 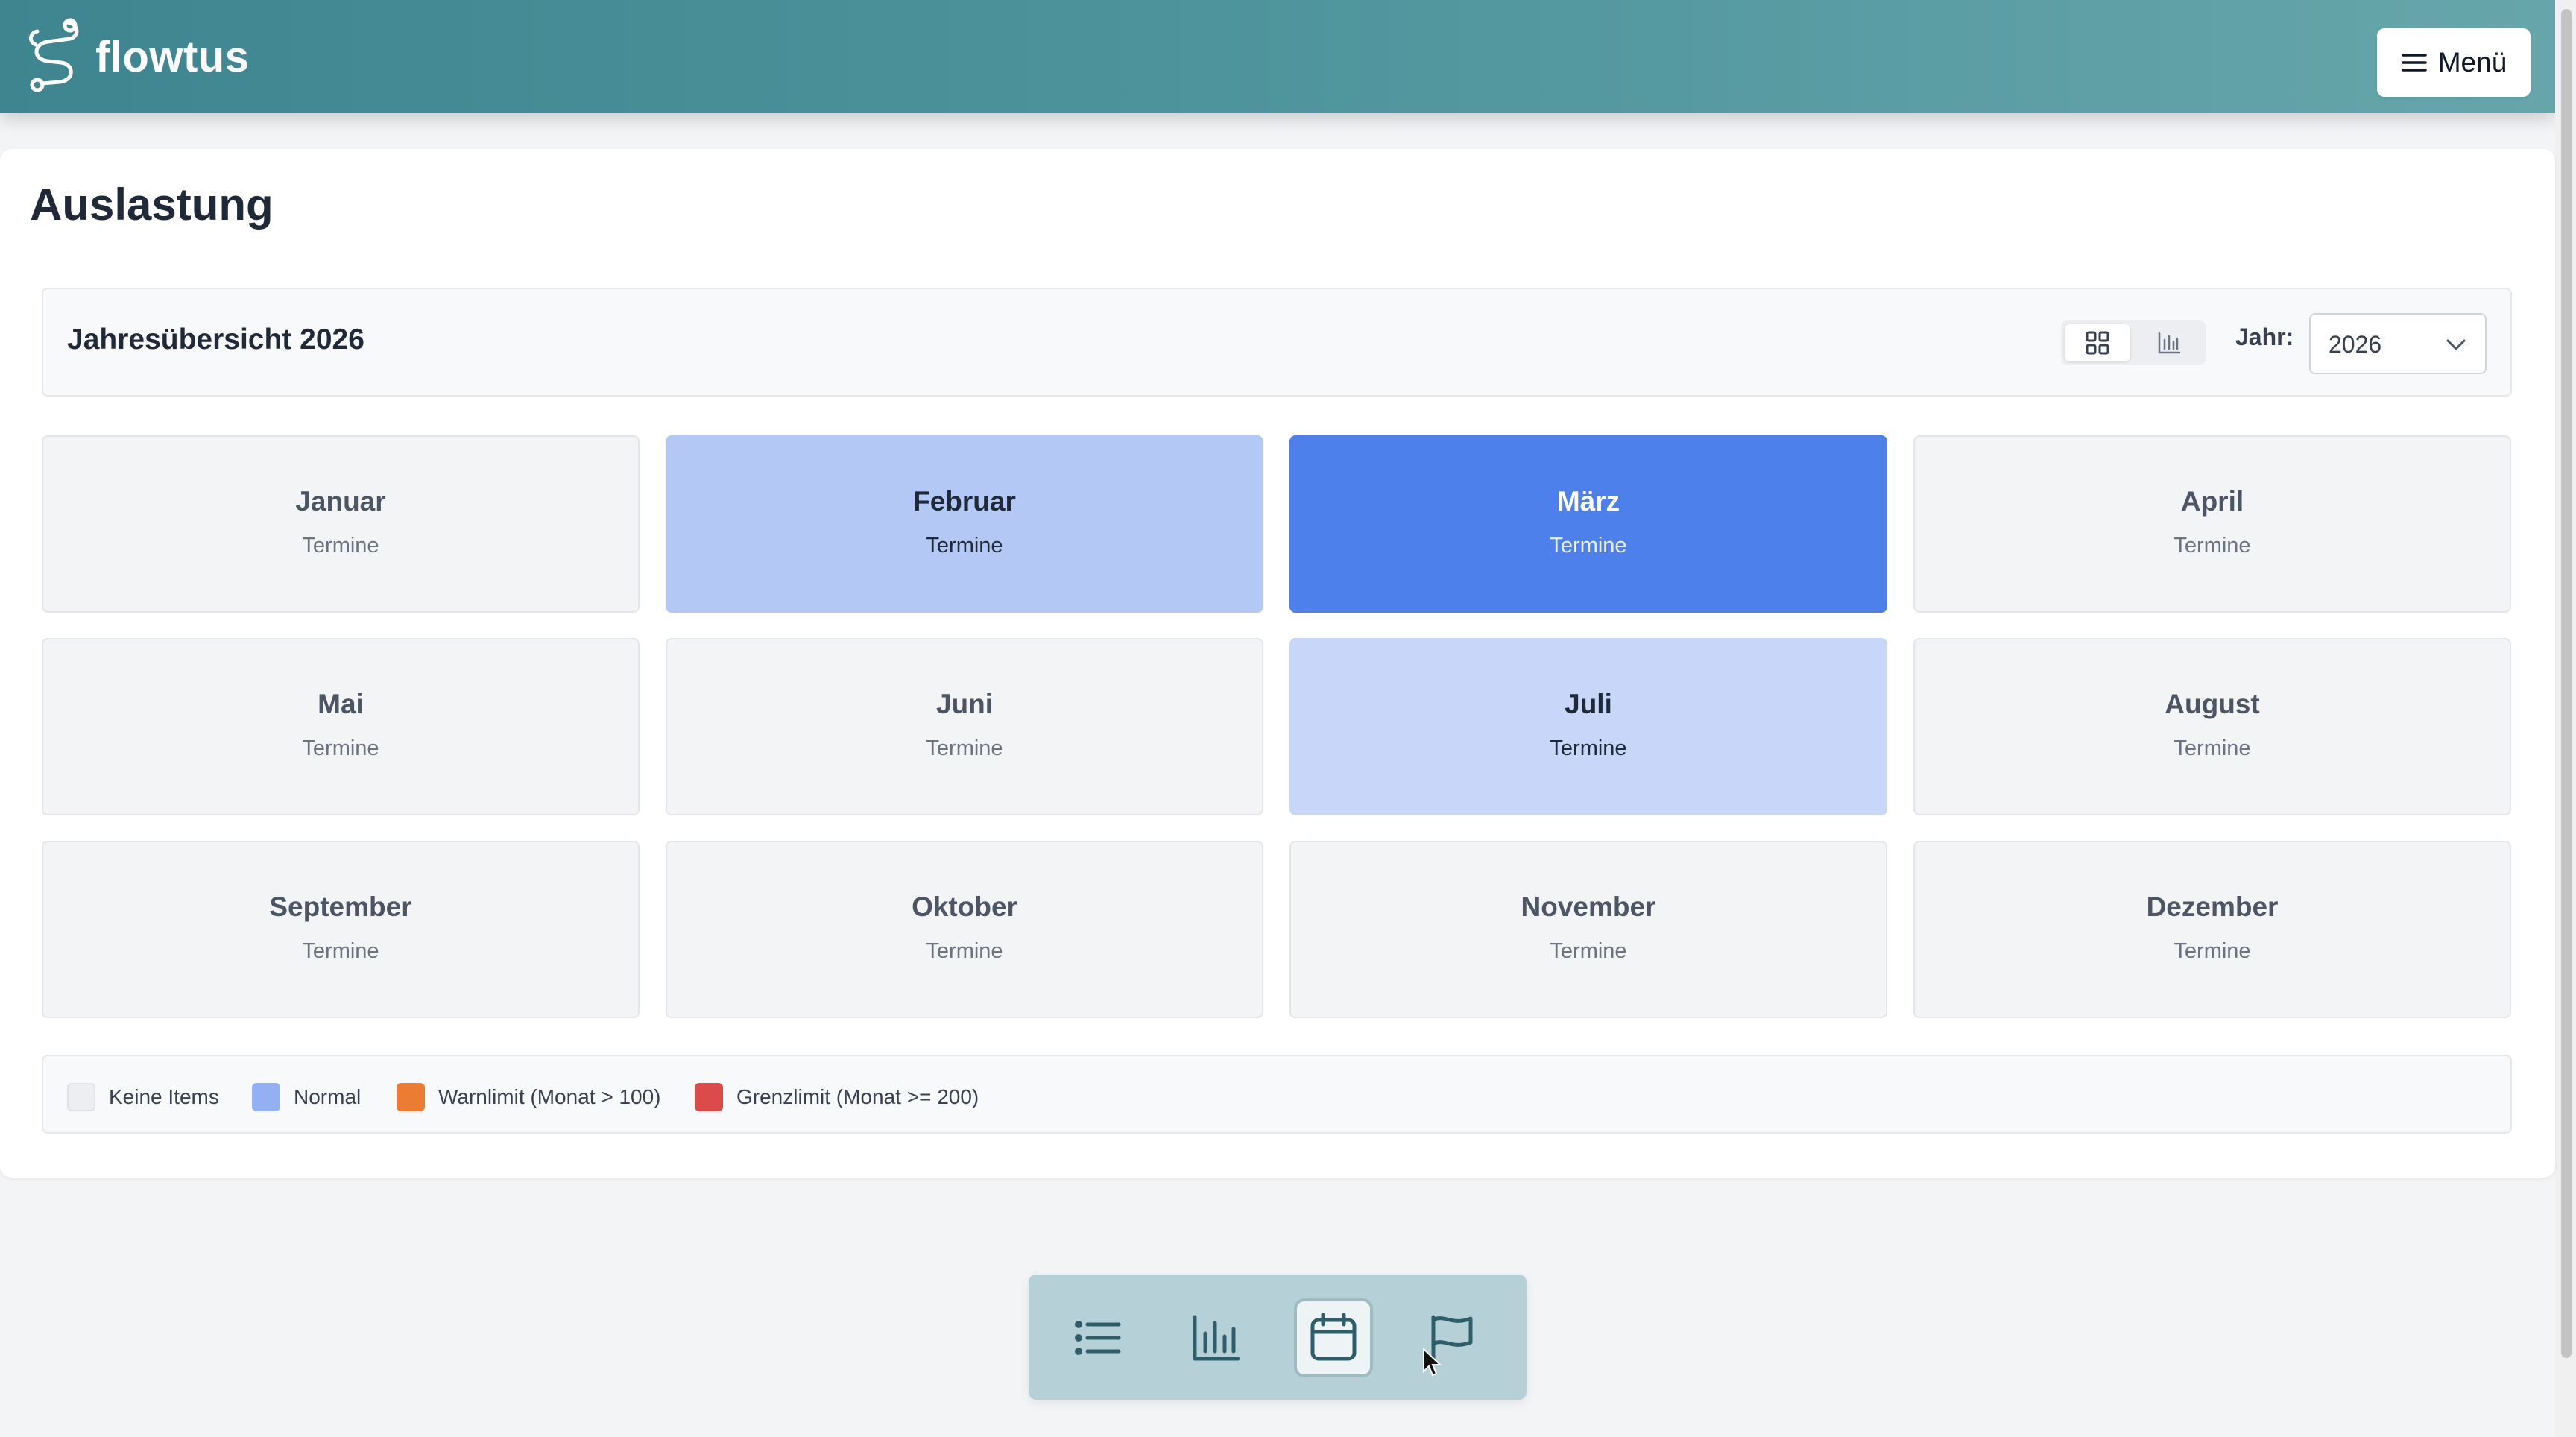 What do you see at coordinates (341, 930) in the screenshot?
I see `month-card-september: September Termine` at bounding box center [341, 930].